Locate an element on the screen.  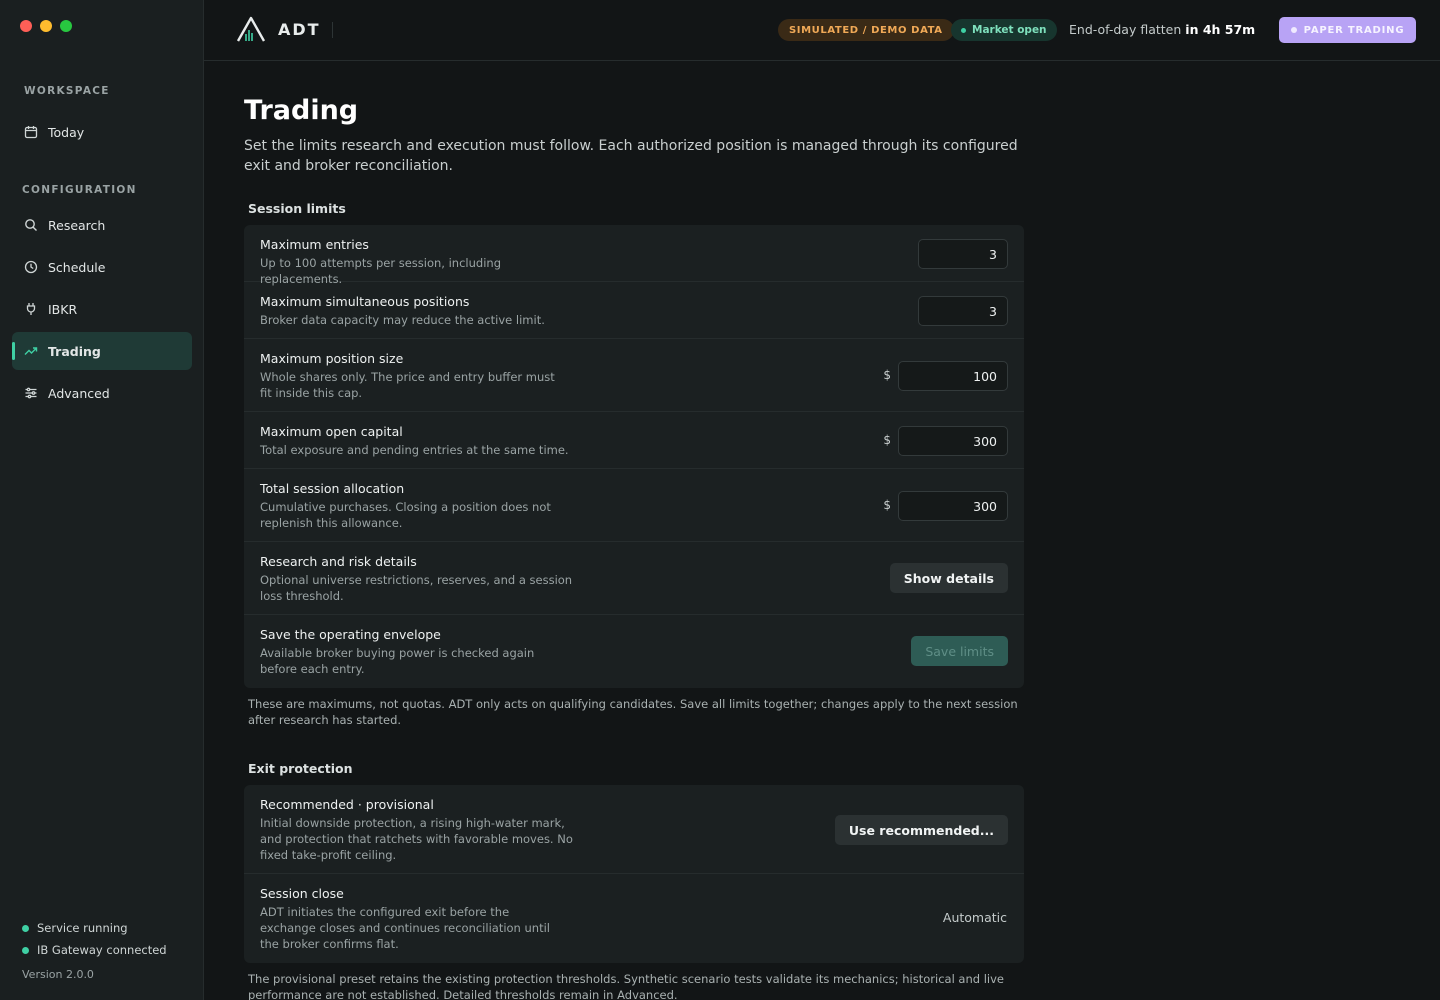
paper-trading-badge: PAPER TRADING is located at coordinates (1347, 30).